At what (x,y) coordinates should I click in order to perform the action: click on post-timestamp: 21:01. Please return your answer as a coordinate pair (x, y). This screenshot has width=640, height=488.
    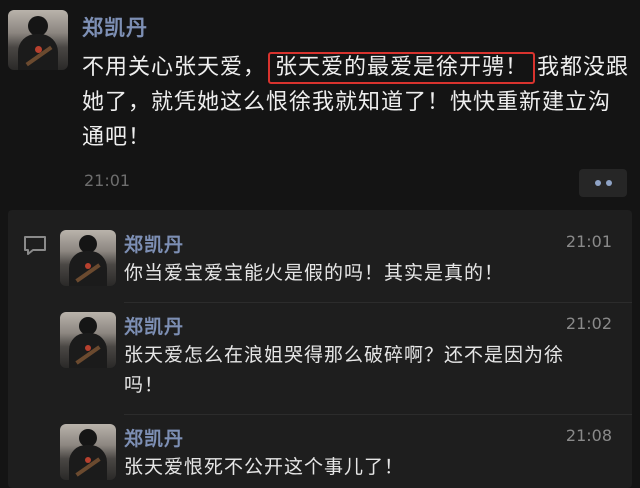
    Looking at the image, I should click on (107, 180).